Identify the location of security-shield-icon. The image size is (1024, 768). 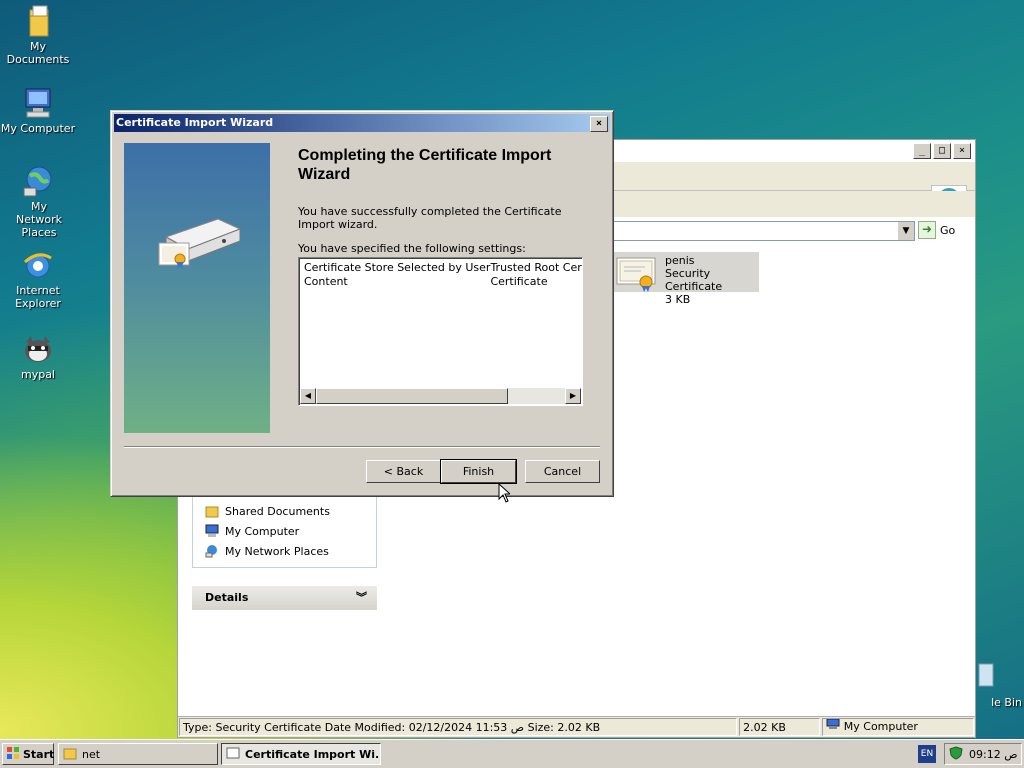
(956, 754).